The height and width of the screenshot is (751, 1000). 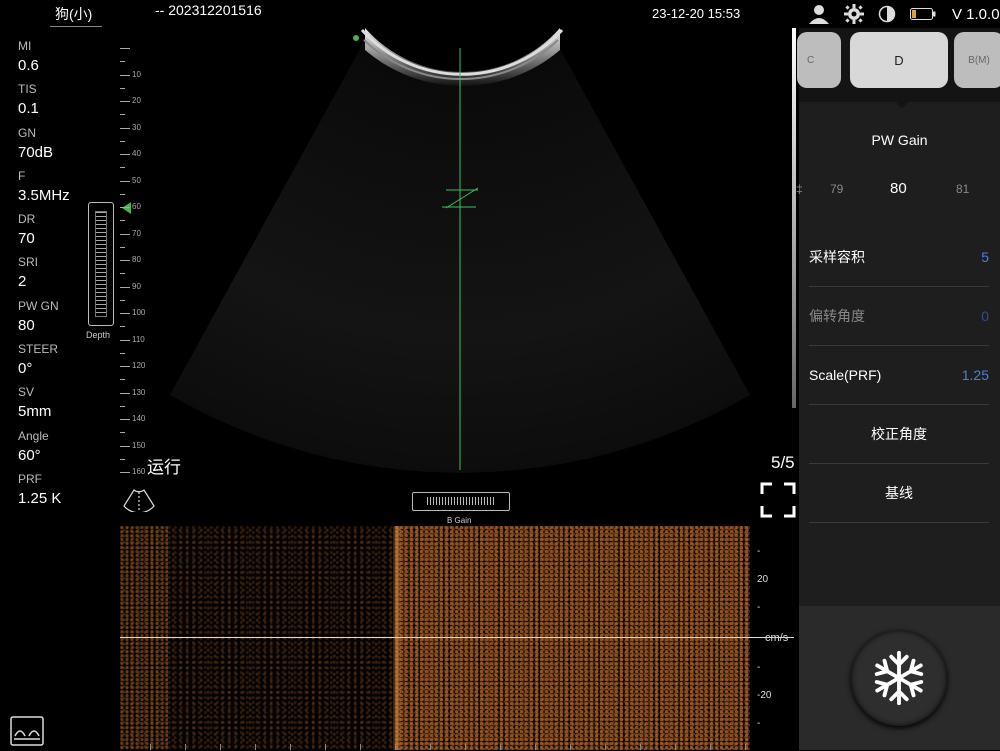 What do you see at coordinates (25, 369) in the screenshot?
I see `param-value: 0°` at bounding box center [25, 369].